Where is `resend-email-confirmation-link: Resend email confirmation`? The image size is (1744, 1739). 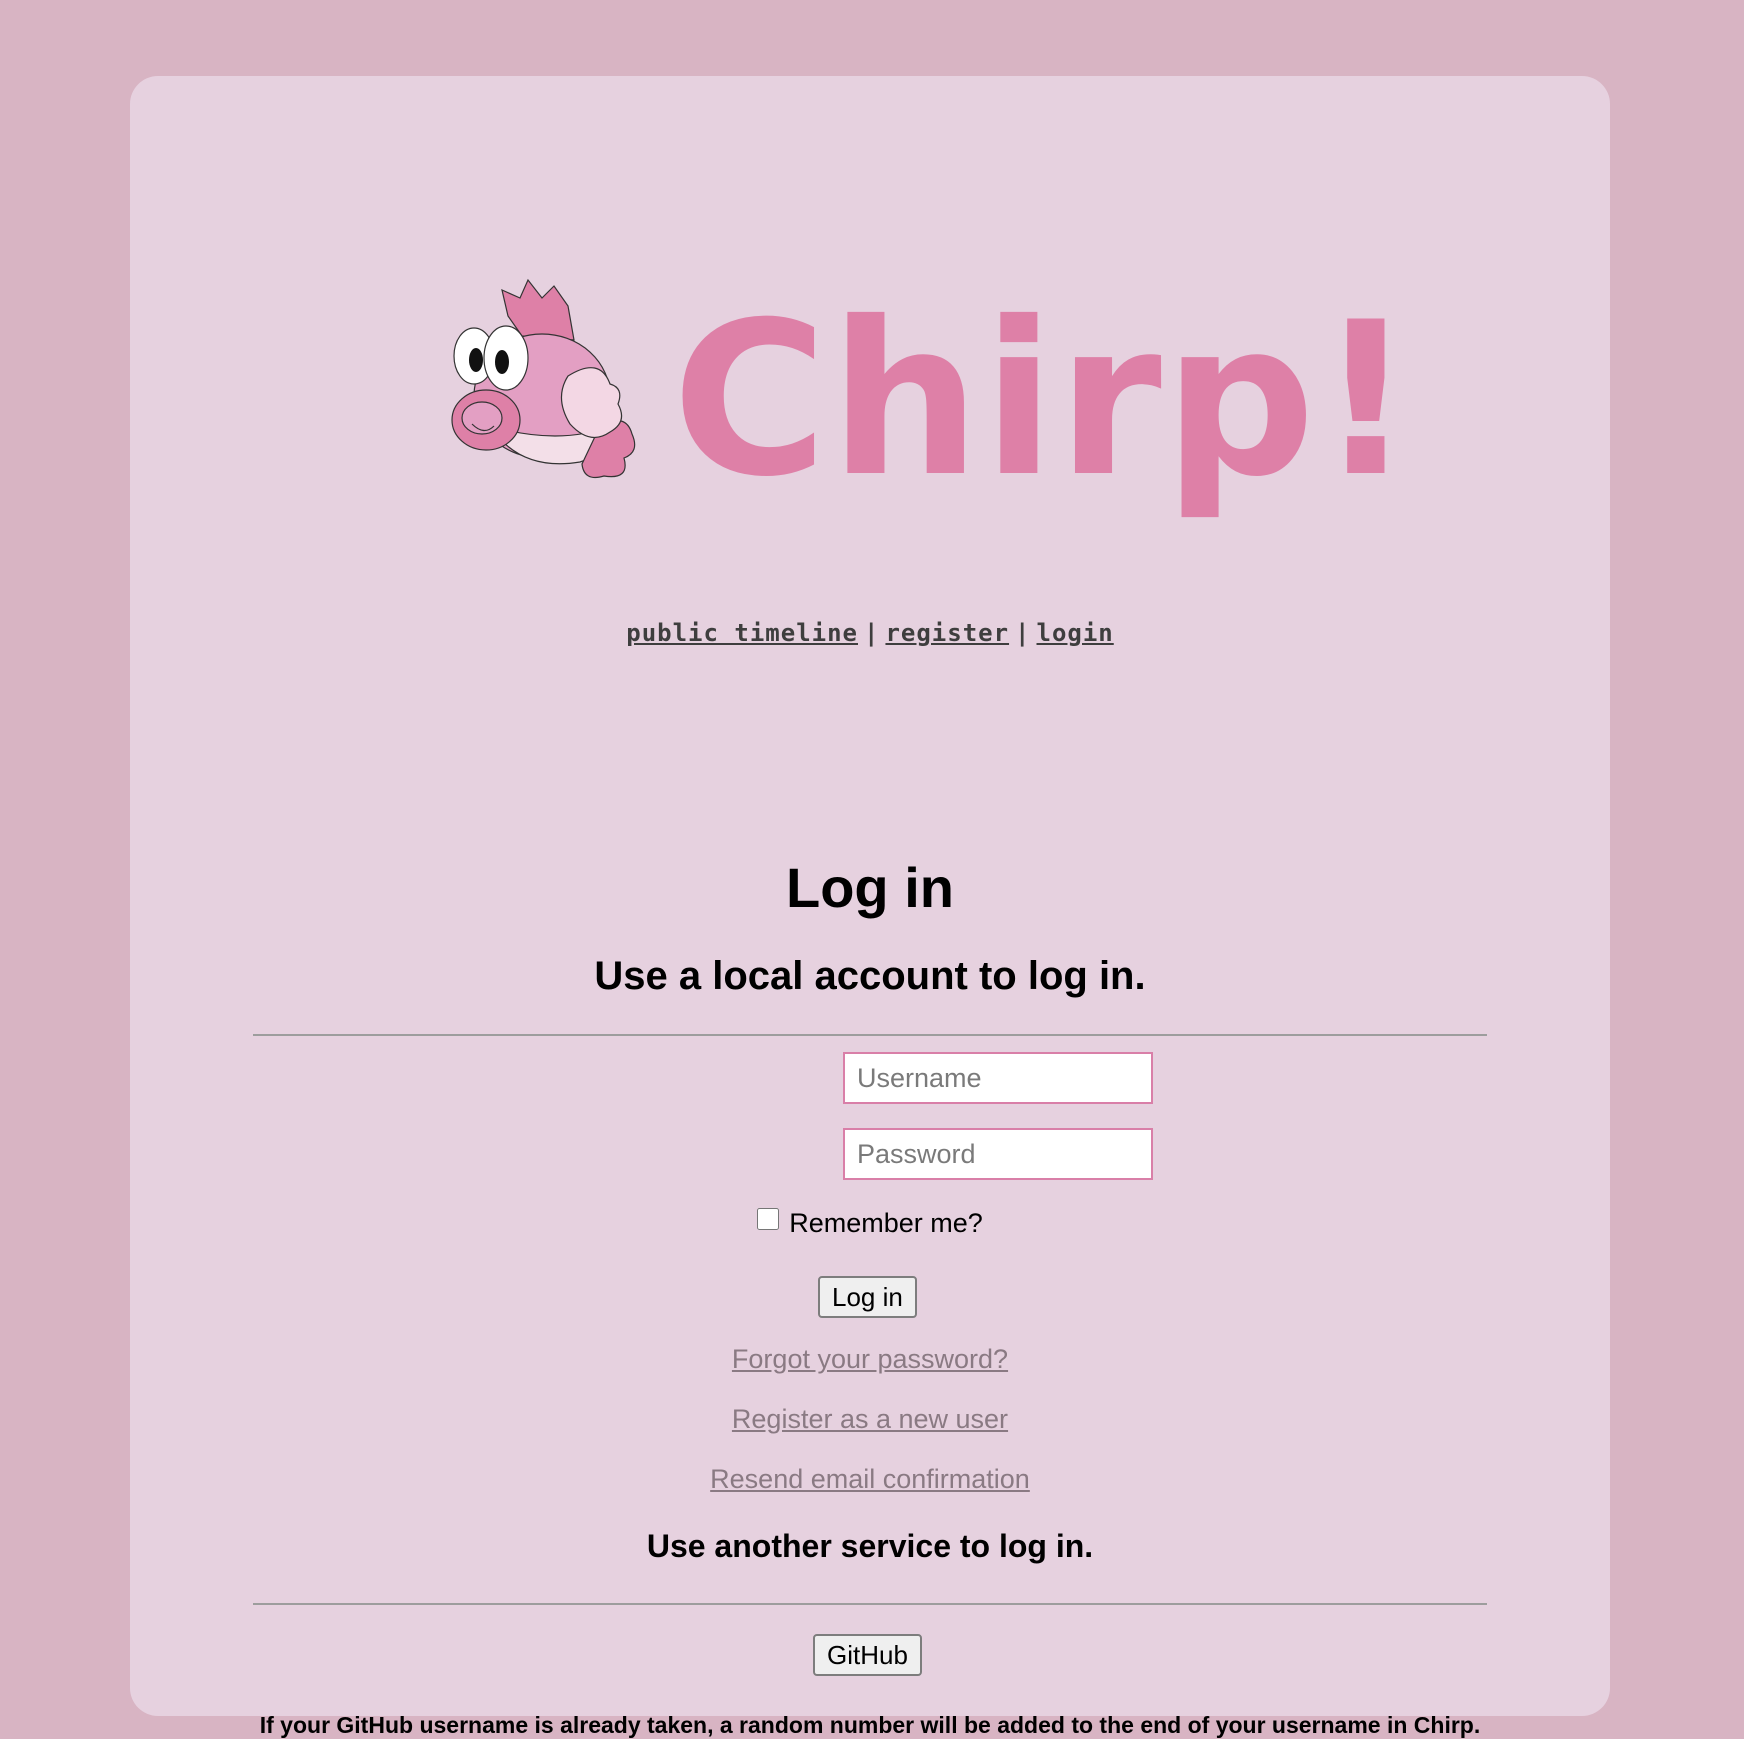 resend-email-confirmation-link: Resend email confirmation is located at coordinates (870, 1479).